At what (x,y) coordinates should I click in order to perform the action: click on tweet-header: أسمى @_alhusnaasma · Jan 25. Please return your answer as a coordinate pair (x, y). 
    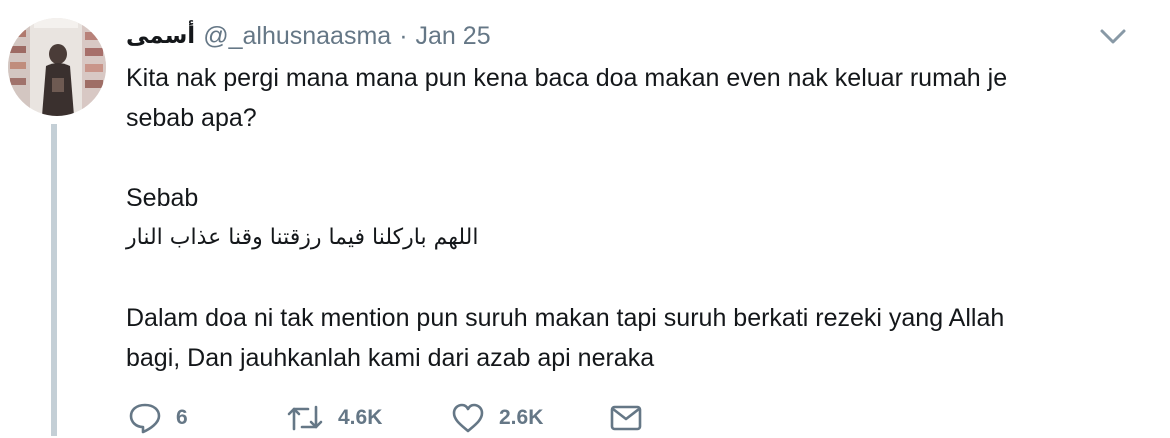
    Looking at the image, I should click on (308, 36).